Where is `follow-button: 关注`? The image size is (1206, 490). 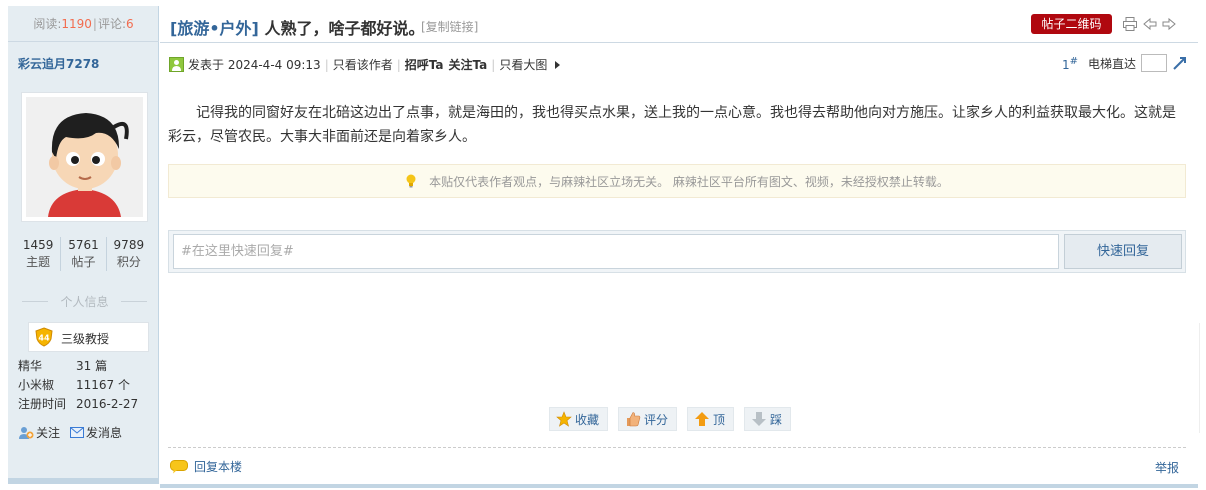 follow-button: 关注 is located at coordinates (39, 432).